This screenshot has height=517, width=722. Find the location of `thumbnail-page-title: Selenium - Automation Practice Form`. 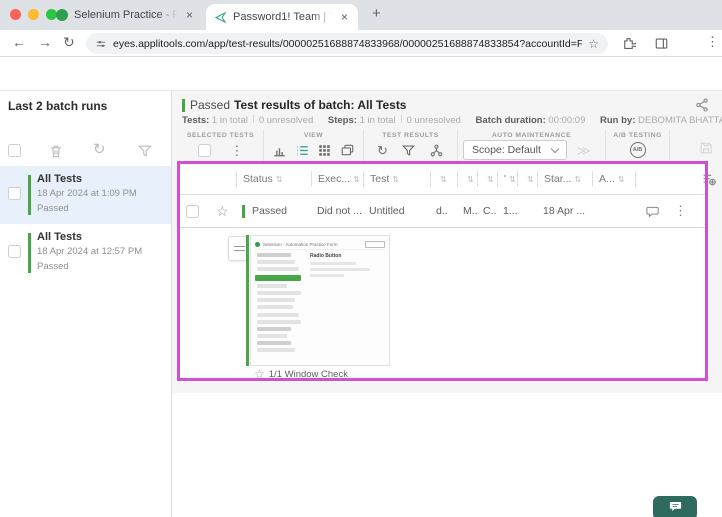

thumbnail-page-title: Selenium - Automation Practice Form is located at coordinates (300, 244).